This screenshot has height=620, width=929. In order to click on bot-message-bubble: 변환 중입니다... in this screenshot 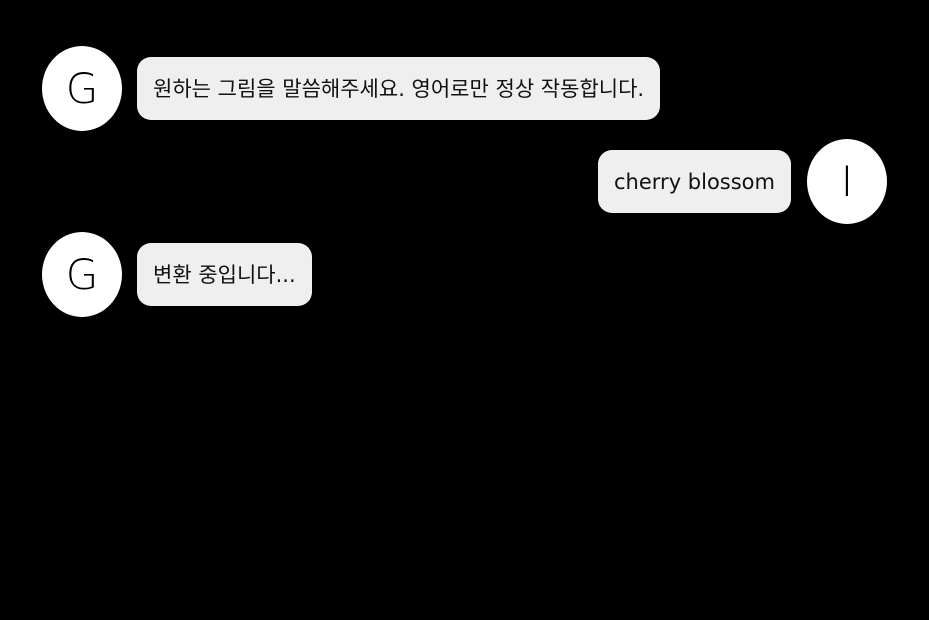, I will do `click(224, 274)`.